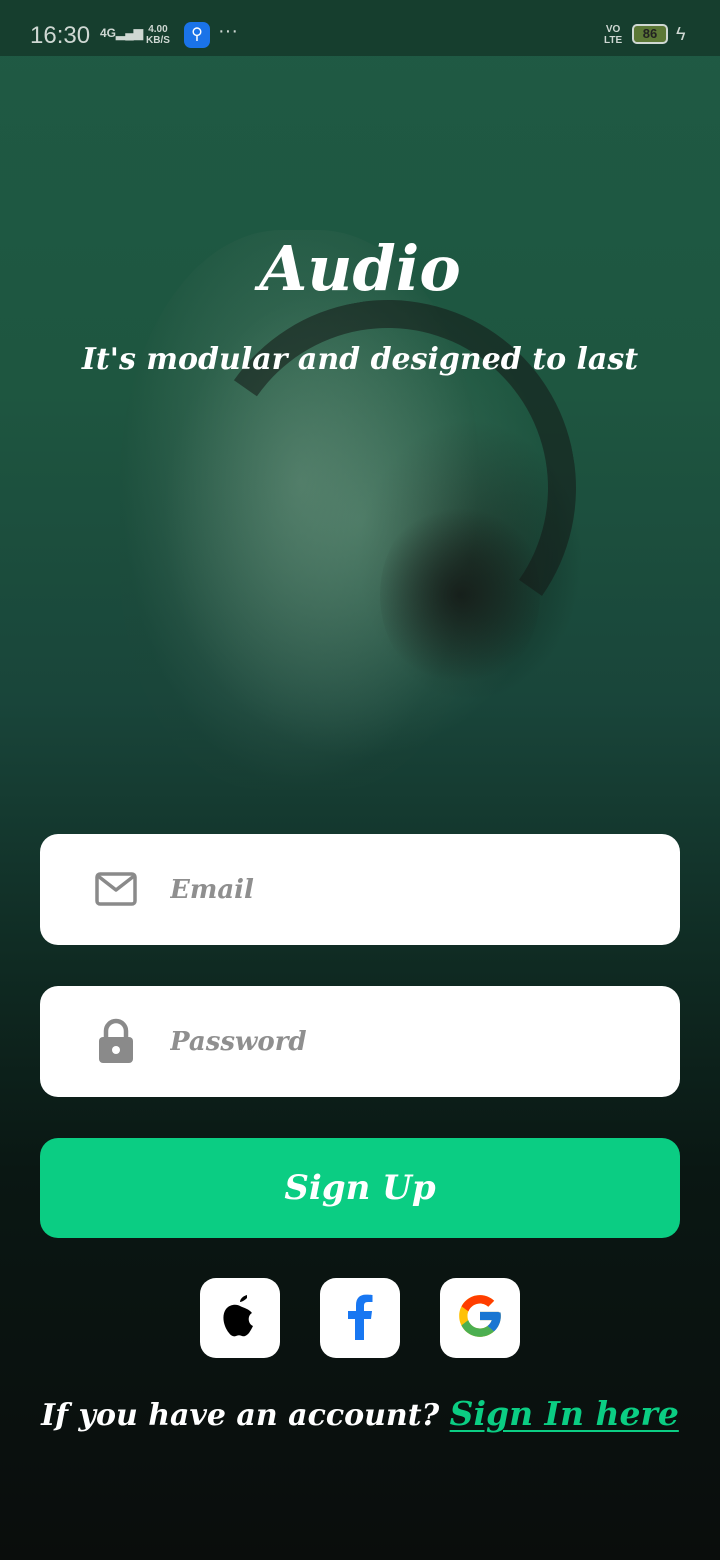 The height and width of the screenshot is (1560, 720). What do you see at coordinates (460, 595) in the screenshot?
I see `background-headphone` at bounding box center [460, 595].